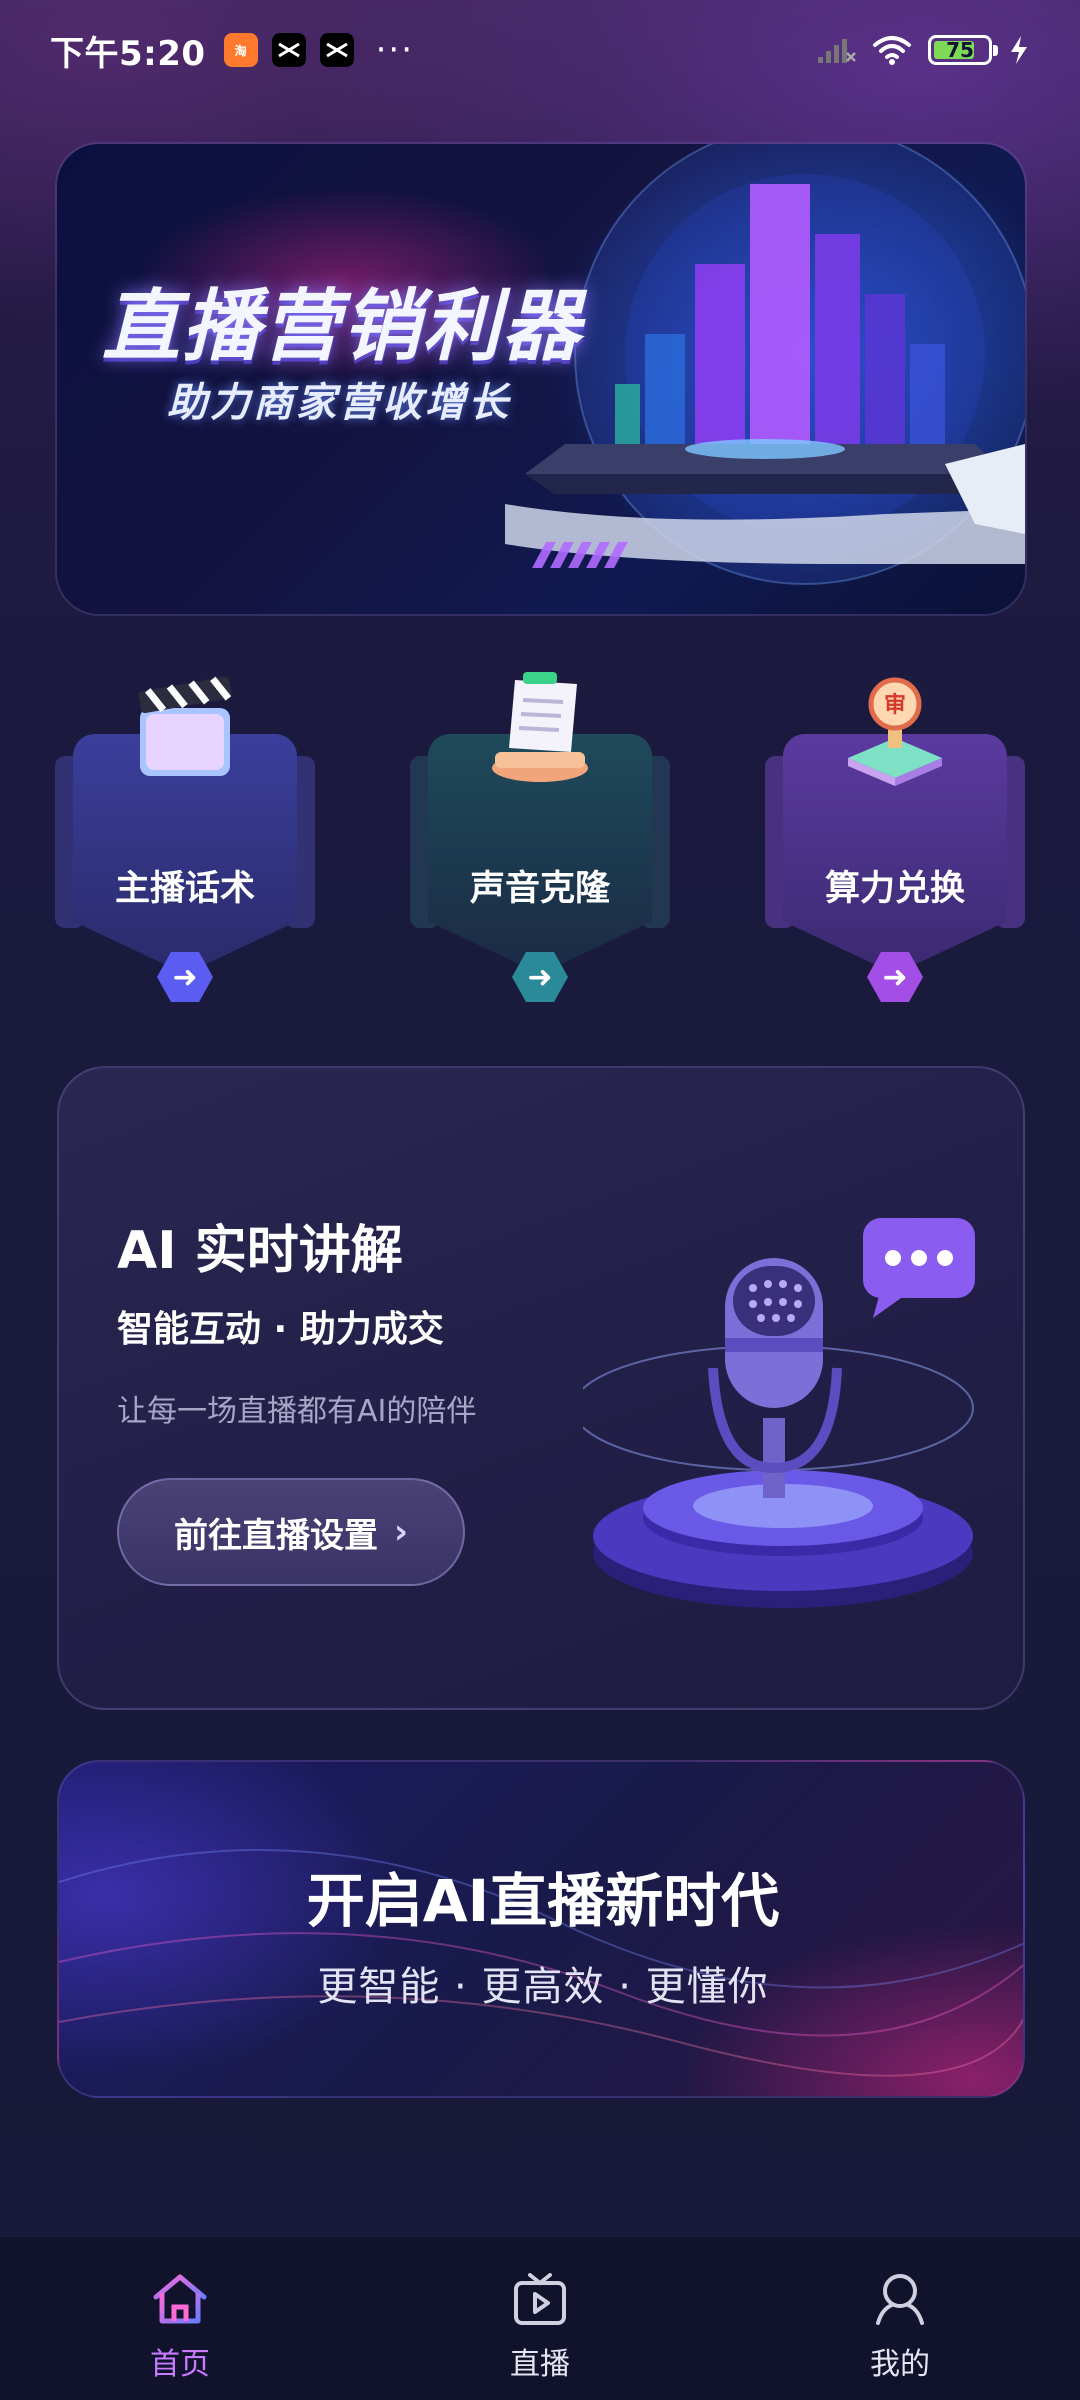  I want to click on hero-subtitle: 助力商家营收增长, so click(339, 403).